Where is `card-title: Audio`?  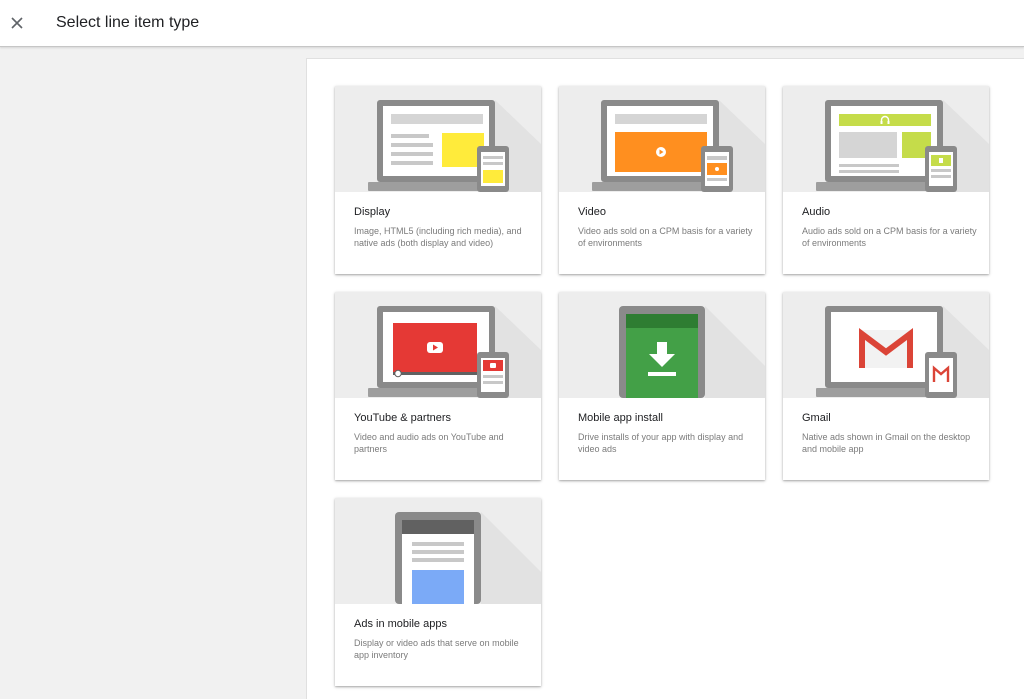
card-title: Audio is located at coordinates (816, 212).